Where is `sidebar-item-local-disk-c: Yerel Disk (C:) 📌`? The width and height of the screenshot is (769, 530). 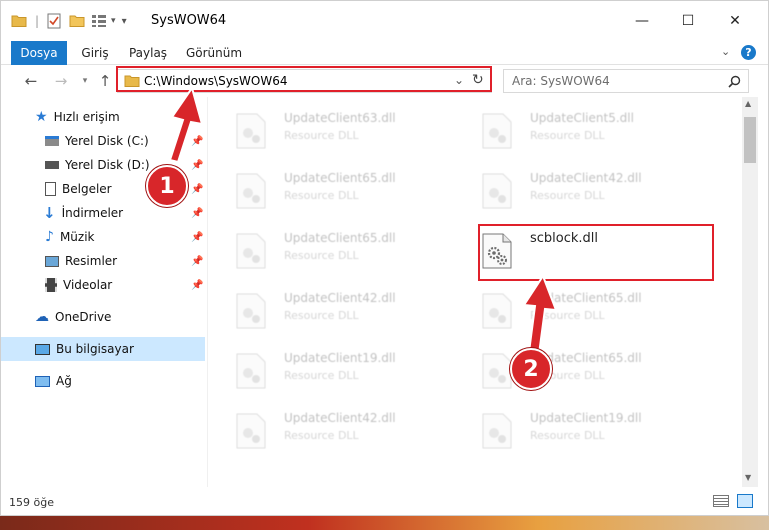 sidebar-item-local-disk-c: Yerel Disk (C:) 📌 is located at coordinates (103, 141).